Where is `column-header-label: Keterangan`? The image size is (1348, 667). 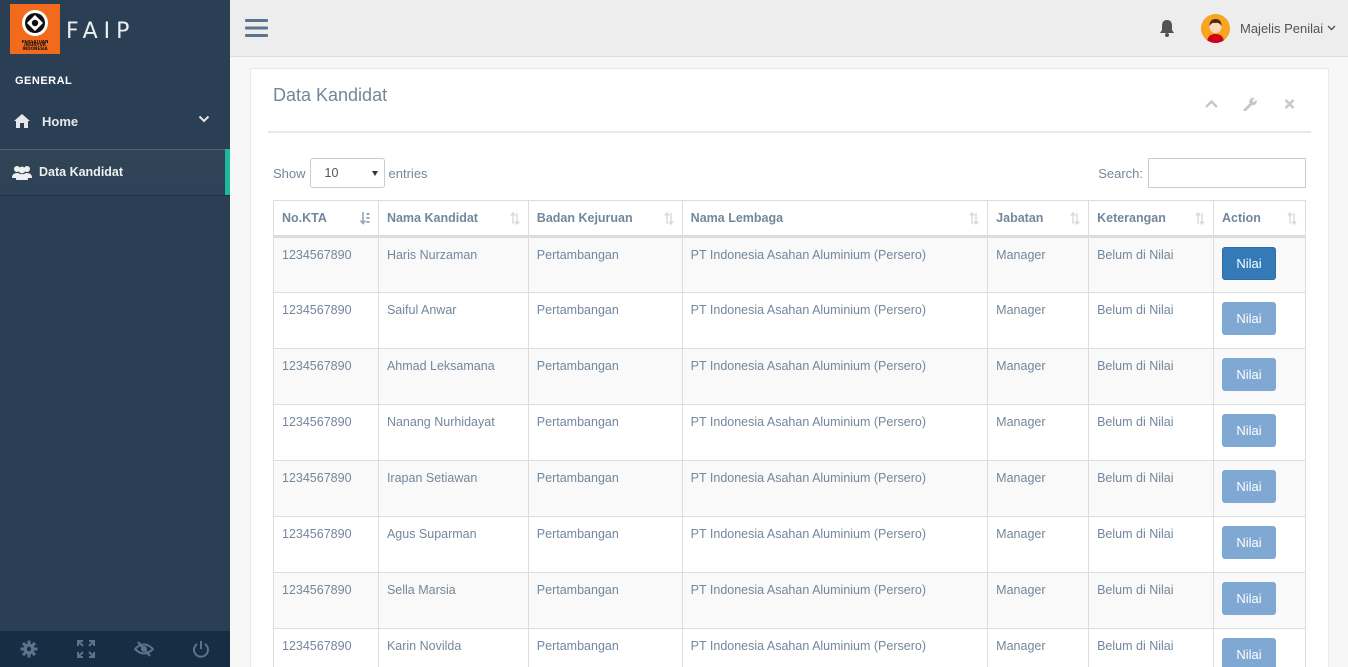
column-header-label: Keterangan is located at coordinates (1131, 218).